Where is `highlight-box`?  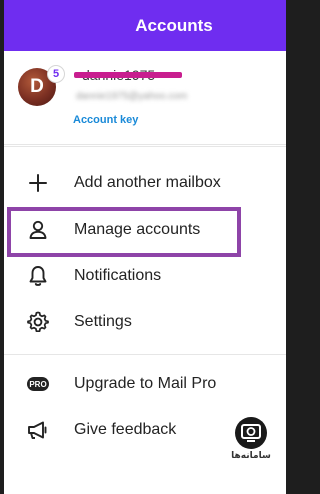 highlight-box is located at coordinates (124, 232).